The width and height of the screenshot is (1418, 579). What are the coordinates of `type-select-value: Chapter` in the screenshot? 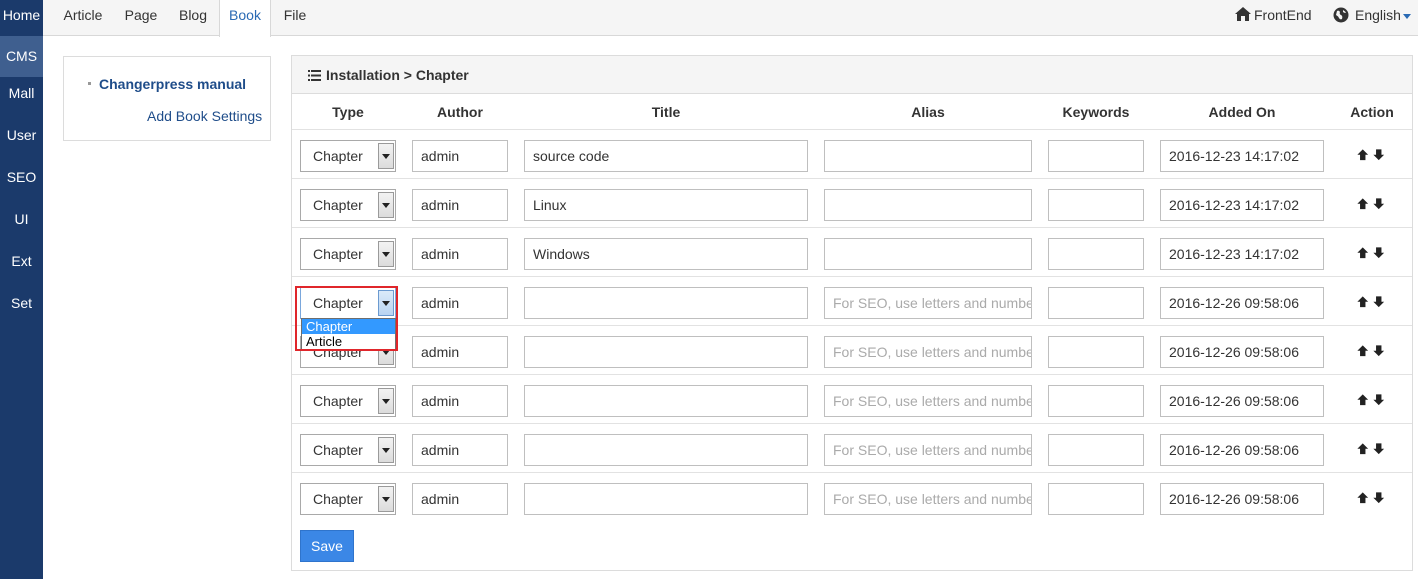 It's located at (338, 401).